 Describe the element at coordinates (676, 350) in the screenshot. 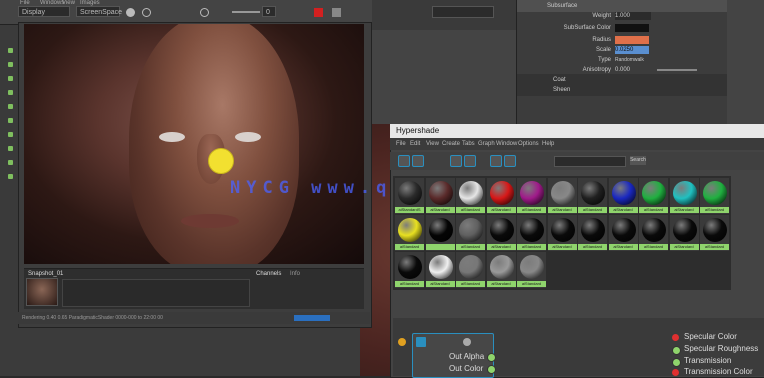

I see `port-specular-roughness` at that location.